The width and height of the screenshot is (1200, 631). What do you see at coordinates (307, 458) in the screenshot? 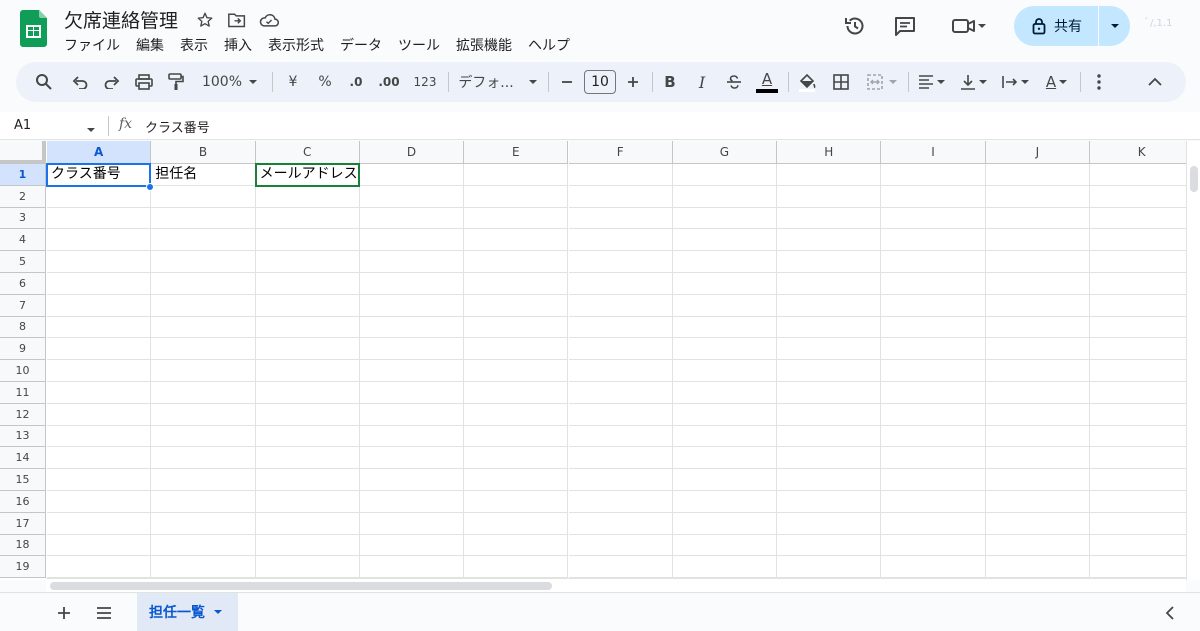
I see `cell-c14` at bounding box center [307, 458].